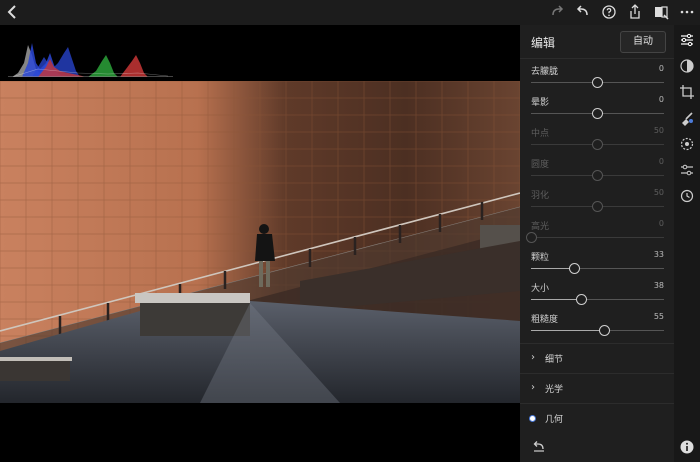 This screenshot has width=700, height=462. I want to click on section-label: 光学, so click(554, 390).